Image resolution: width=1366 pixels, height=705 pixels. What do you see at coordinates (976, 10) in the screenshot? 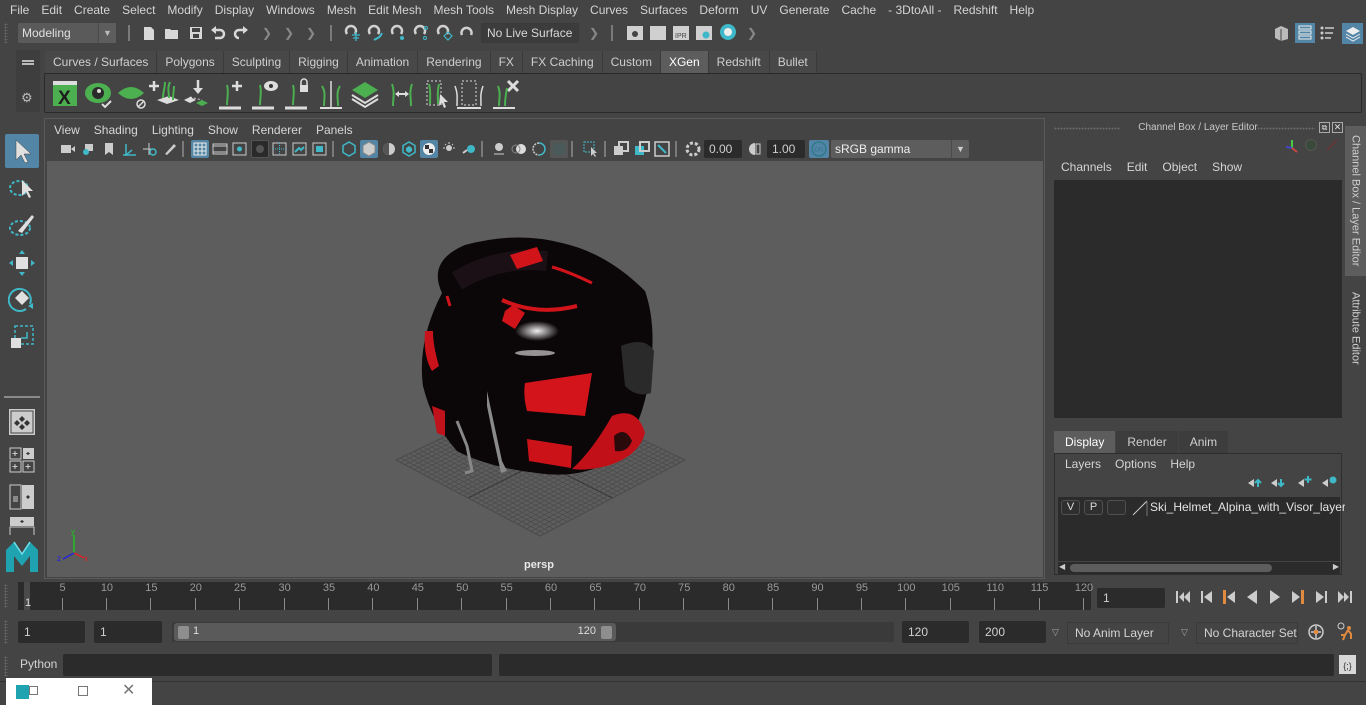
I see `menu-redshift: Redshift` at bounding box center [976, 10].